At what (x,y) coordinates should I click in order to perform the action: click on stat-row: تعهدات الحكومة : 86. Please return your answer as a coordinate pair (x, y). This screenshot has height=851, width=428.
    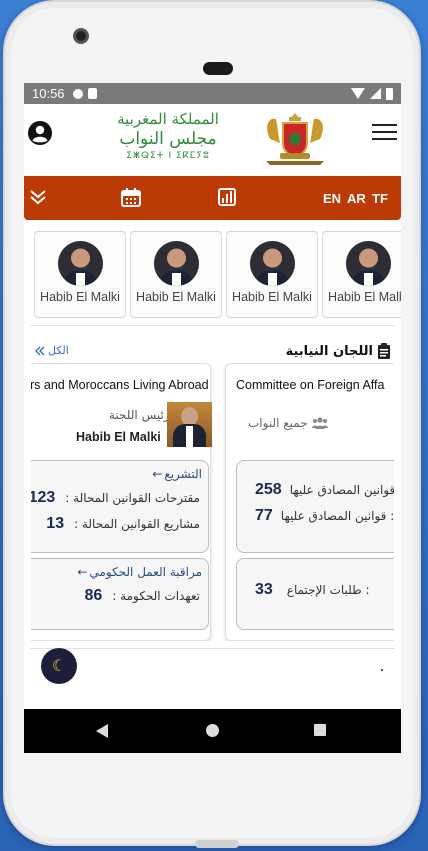
    Looking at the image, I should click on (142, 596).